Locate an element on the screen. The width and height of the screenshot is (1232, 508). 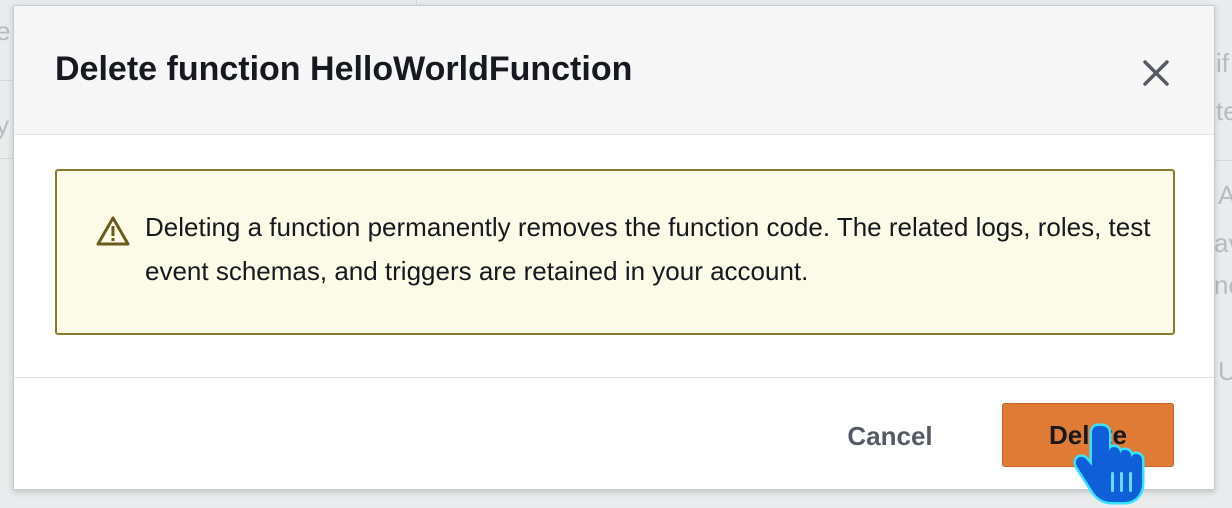
background-text: U is located at coordinates (1225, 371).